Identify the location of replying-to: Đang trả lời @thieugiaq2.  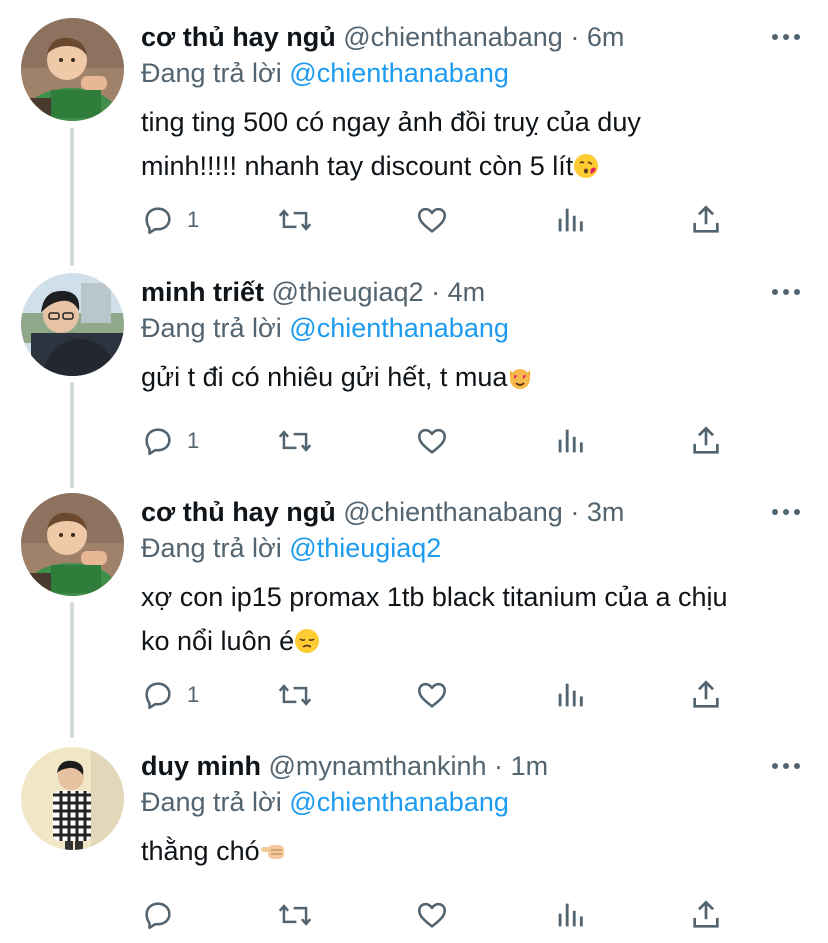
(291, 548).